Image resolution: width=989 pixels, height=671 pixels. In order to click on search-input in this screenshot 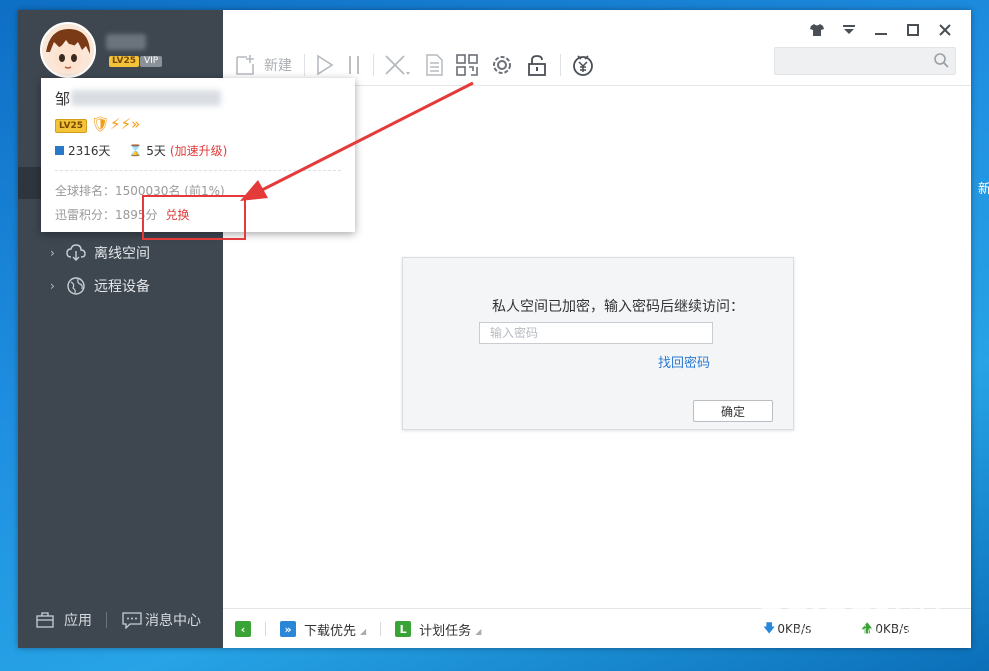, I will do `click(865, 61)`.